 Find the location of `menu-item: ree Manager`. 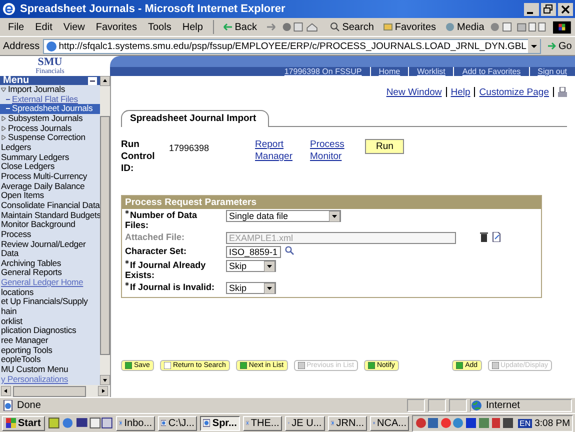

menu-item: ree Manager is located at coordinates (50, 341).